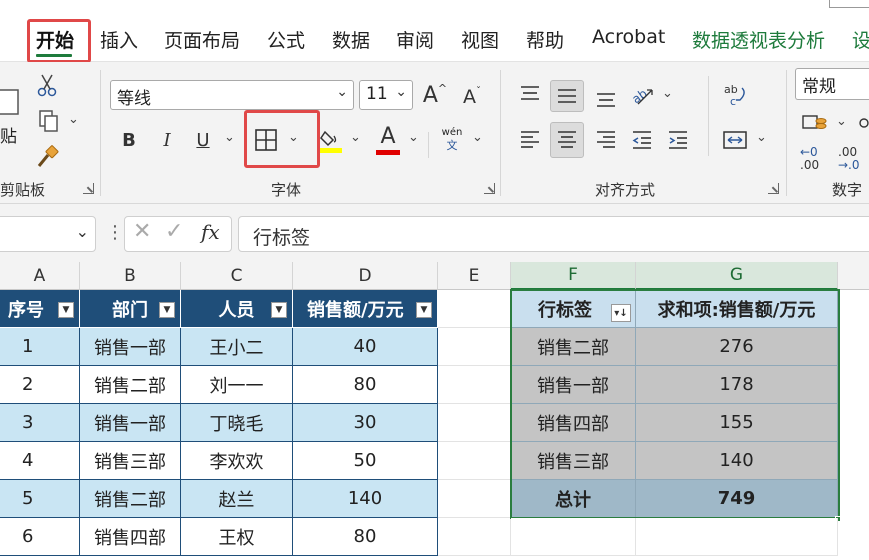 The width and height of the screenshot is (869, 560). What do you see at coordinates (365, 499) in the screenshot?
I see `table-cell: 140` at bounding box center [365, 499].